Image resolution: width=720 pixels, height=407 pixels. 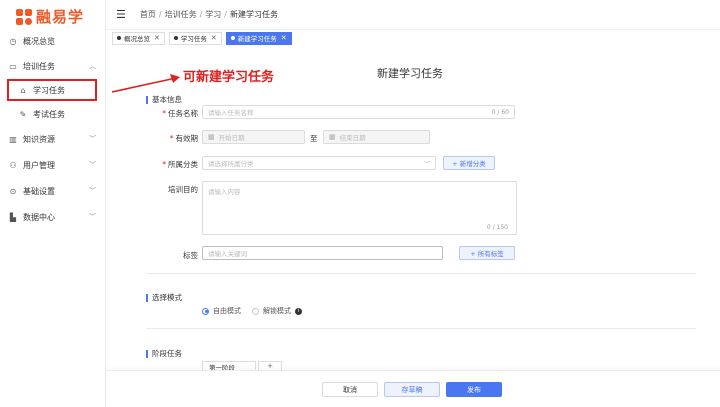 I want to click on top-header: ☰ 首页 / 培训任务 / 学习 / 新建学习任务, so click(x=413, y=15).